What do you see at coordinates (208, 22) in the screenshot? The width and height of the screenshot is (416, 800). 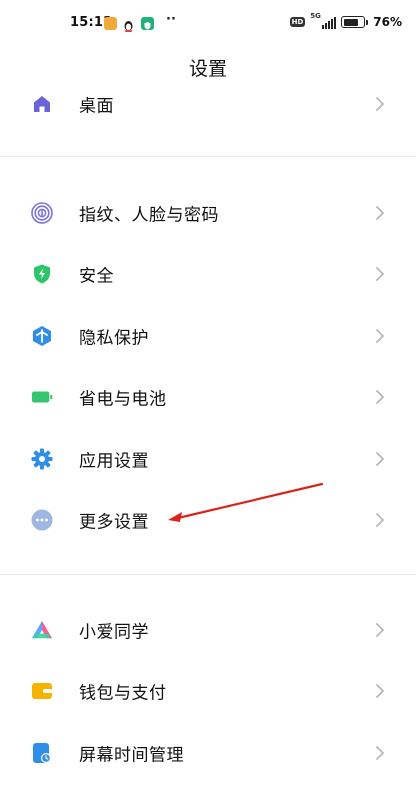 I see `status-bar: 15:13 ·· HD 5G 76%` at bounding box center [208, 22].